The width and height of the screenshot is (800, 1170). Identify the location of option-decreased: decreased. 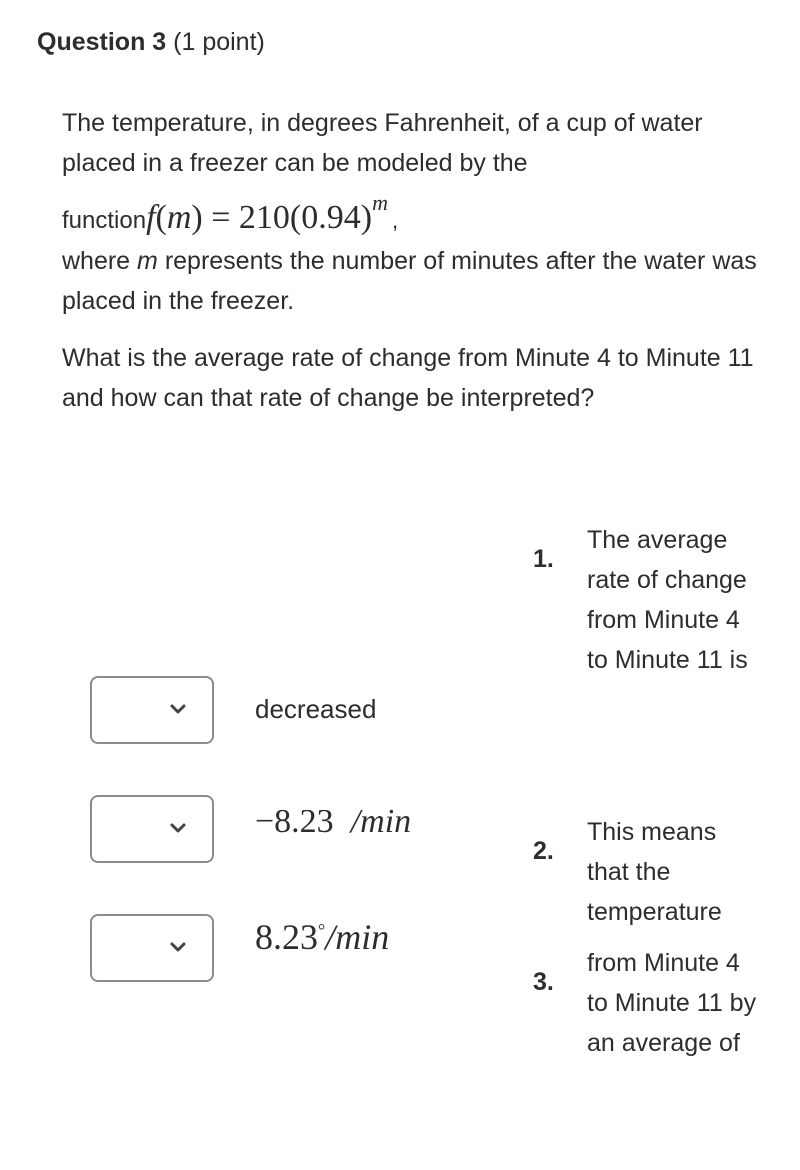
(316, 709).